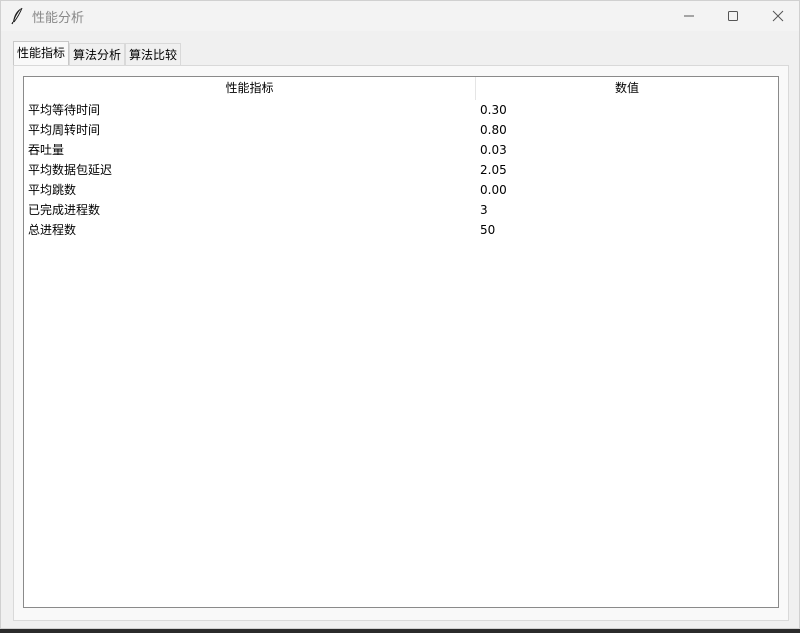  I want to click on metric-name: 平均周转时间, so click(64, 130).